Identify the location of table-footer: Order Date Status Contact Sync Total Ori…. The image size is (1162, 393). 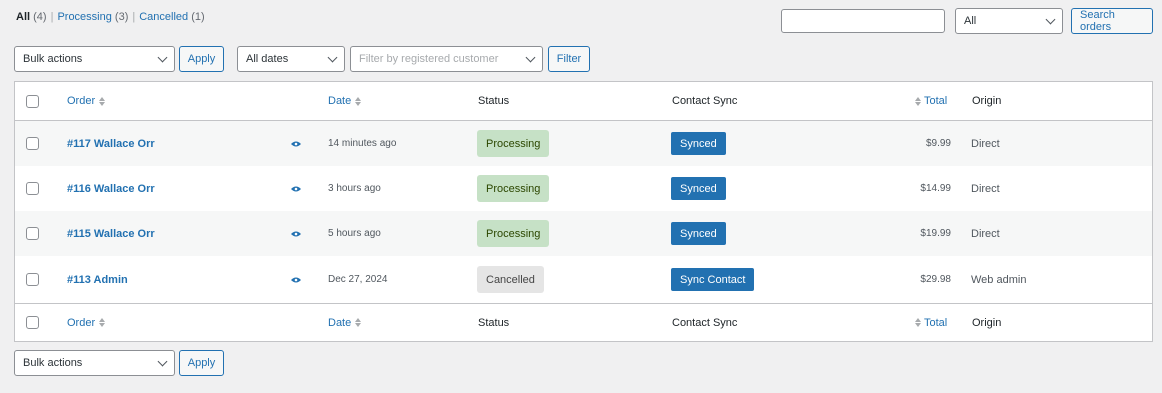
(583, 322).